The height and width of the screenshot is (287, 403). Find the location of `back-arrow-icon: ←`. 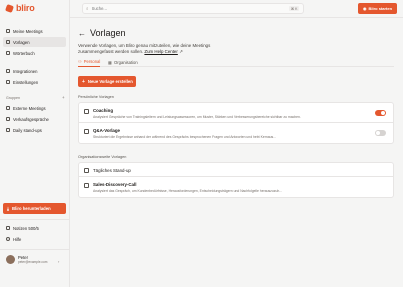

back-arrow-icon: ← is located at coordinates (82, 33).